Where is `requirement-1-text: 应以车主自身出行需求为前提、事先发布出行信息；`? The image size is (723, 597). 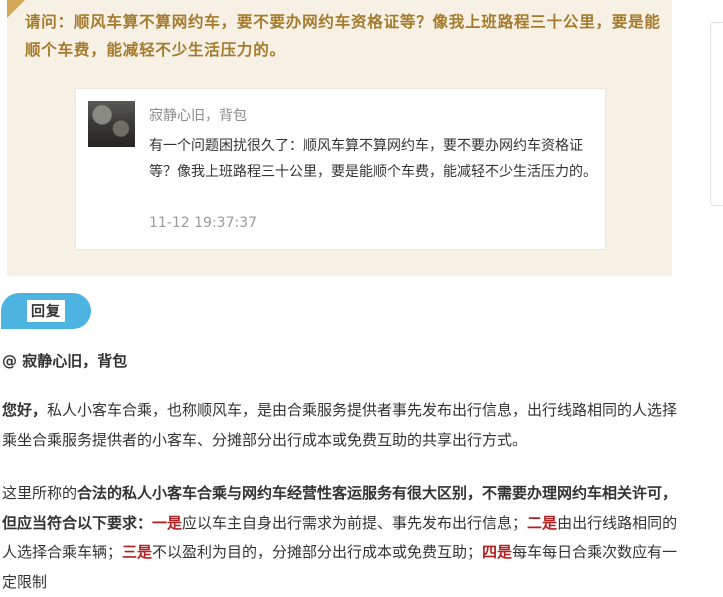 requirement-1-text: 应以车主自身出行需求为前提、事先发布出行信息； is located at coordinates (355, 522).